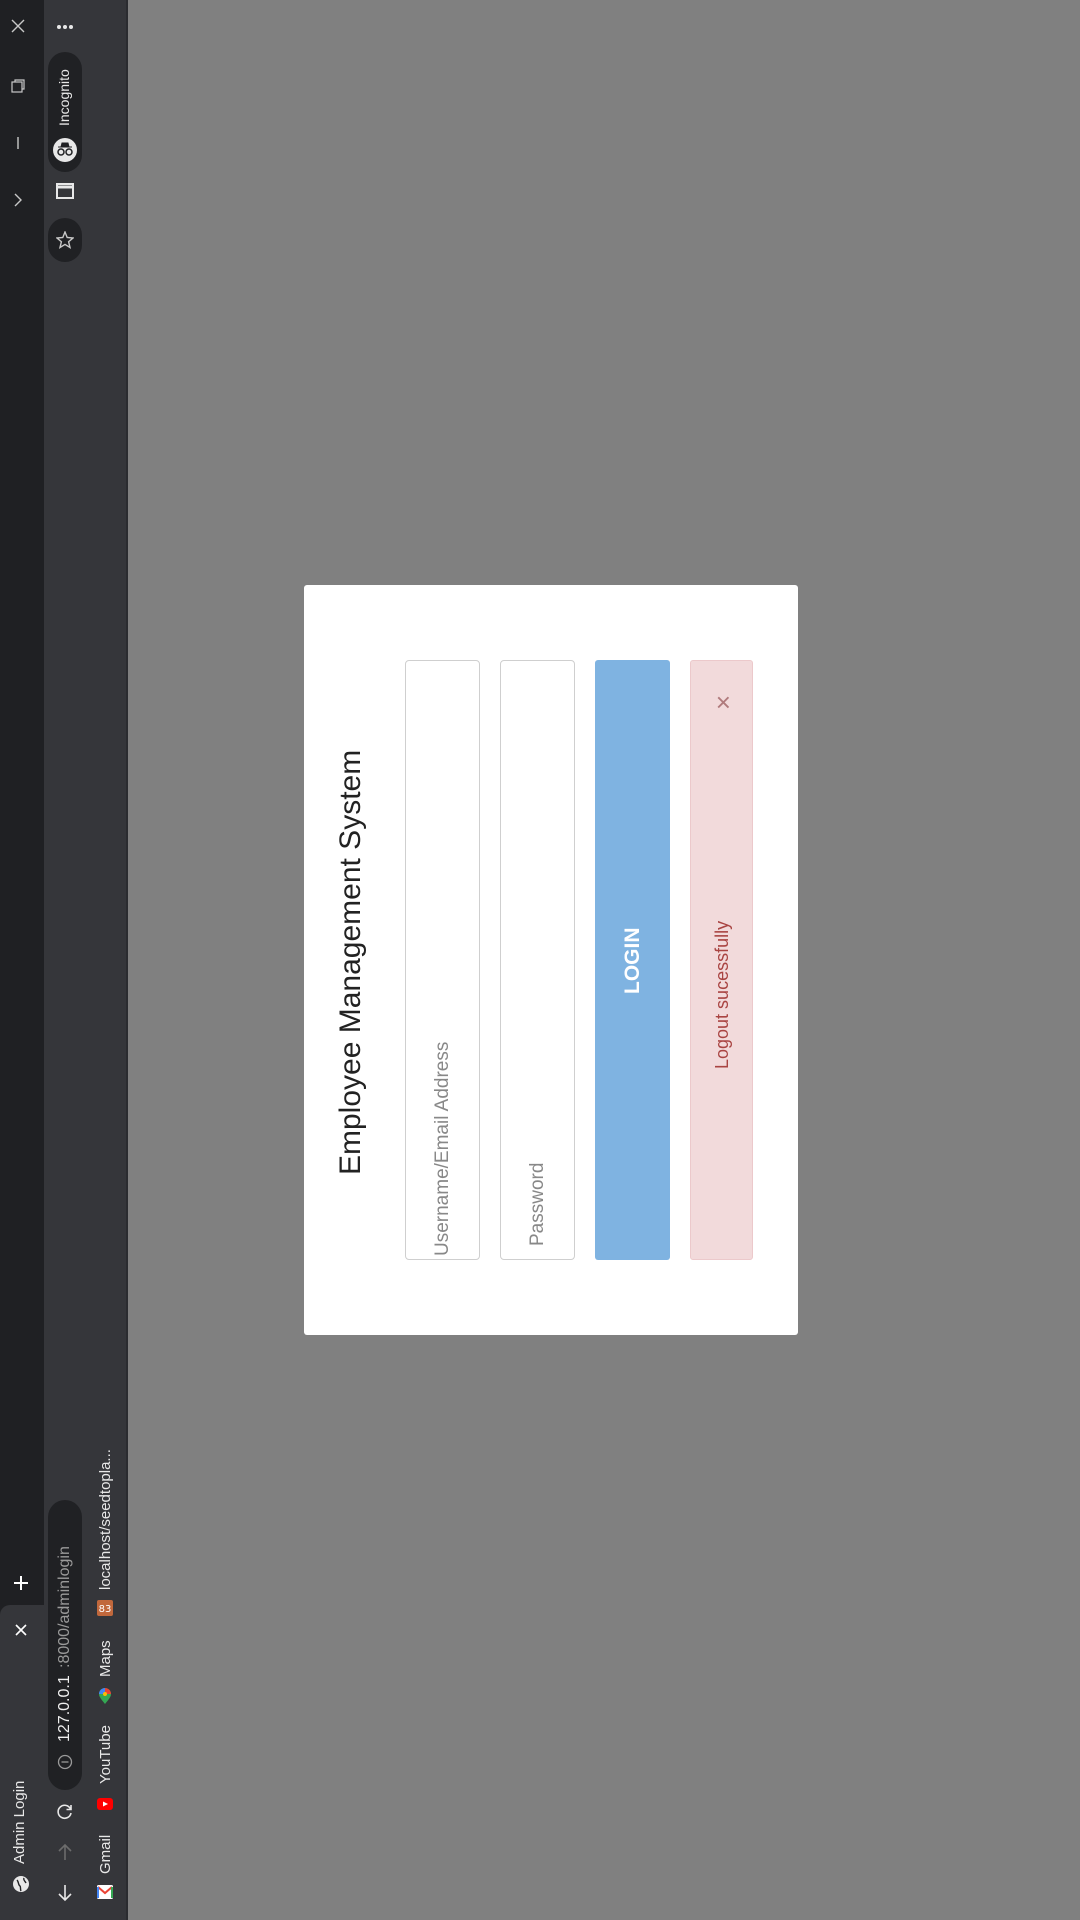  What do you see at coordinates (350, 962) in the screenshot?
I see `page-title: Employee Management System` at bounding box center [350, 962].